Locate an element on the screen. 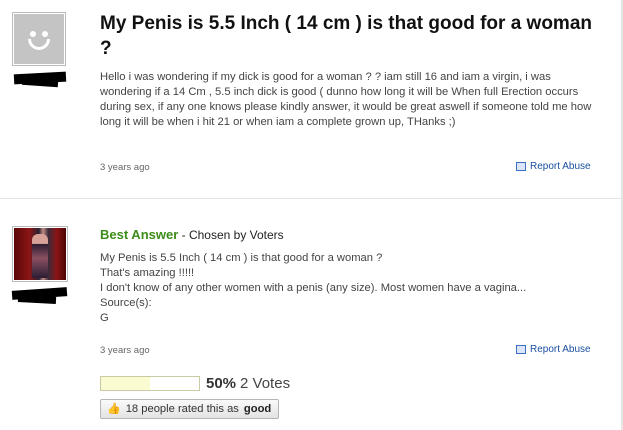  vote-progress-bar is located at coordinates (150, 383).